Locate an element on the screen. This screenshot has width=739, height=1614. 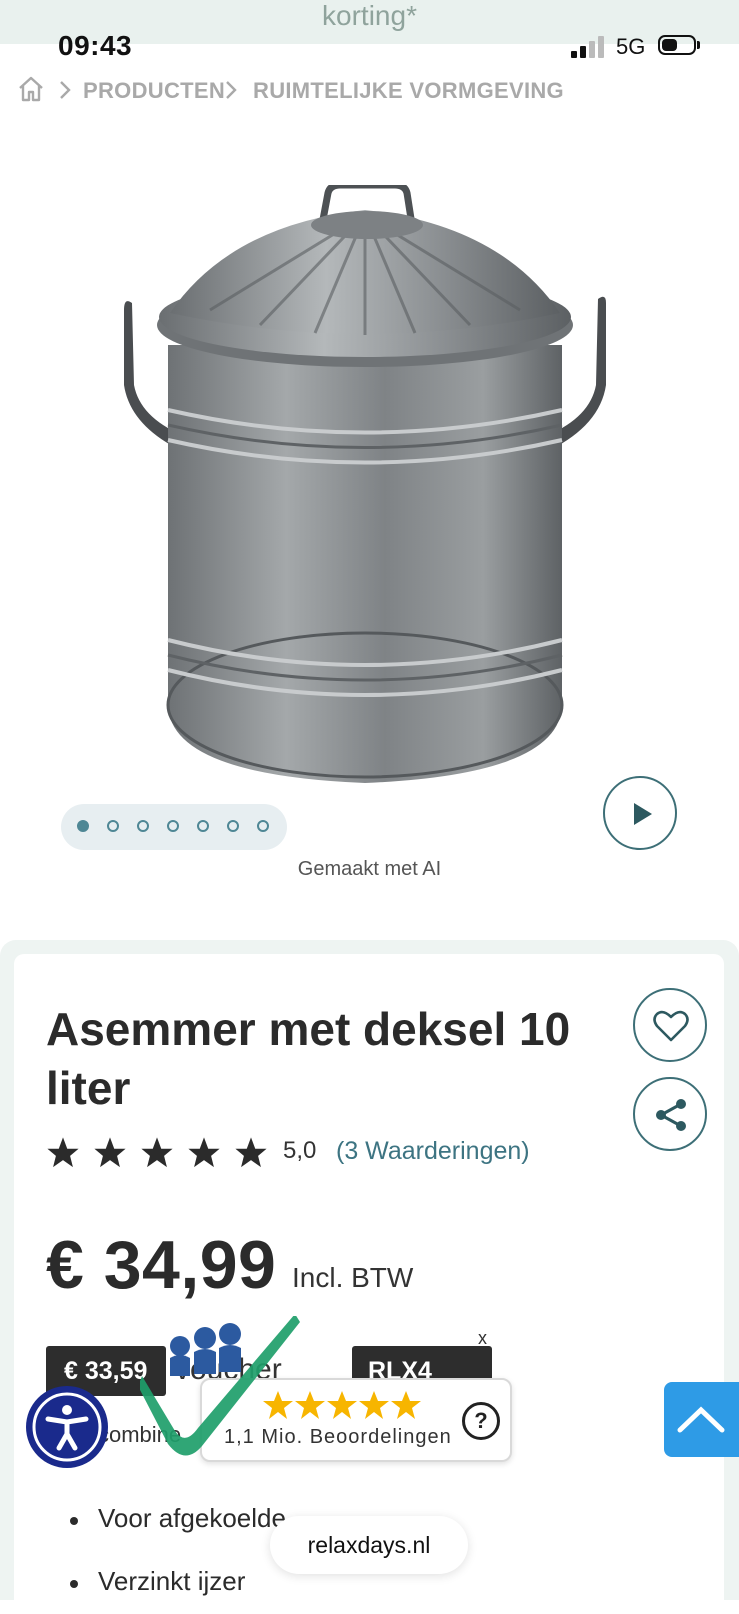
product-price: € 34,99 is located at coordinates (161, 1265).